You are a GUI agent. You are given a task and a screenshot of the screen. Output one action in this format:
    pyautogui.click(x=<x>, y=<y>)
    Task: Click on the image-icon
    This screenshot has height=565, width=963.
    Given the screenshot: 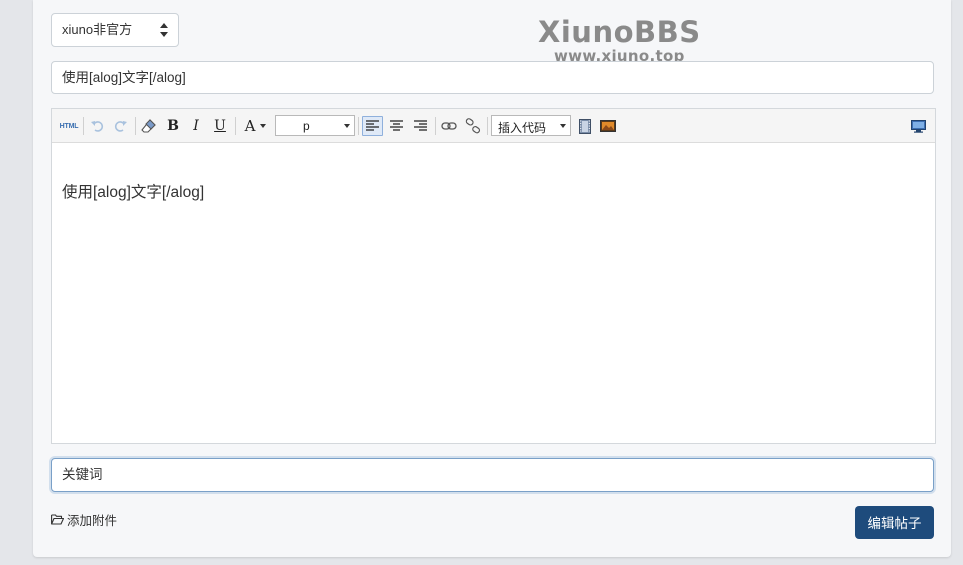 What is the action you would take?
    pyautogui.click(x=608, y=126)
    